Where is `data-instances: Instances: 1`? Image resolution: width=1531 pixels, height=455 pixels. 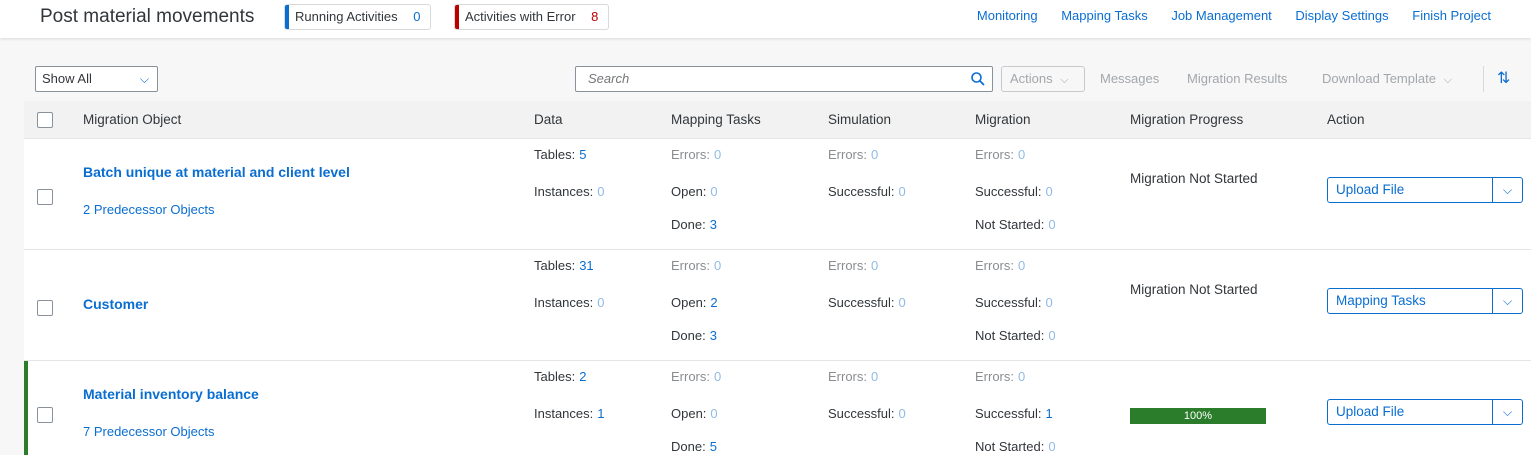 data-instances: Instances: 1 is located at coordinates (569, 413).